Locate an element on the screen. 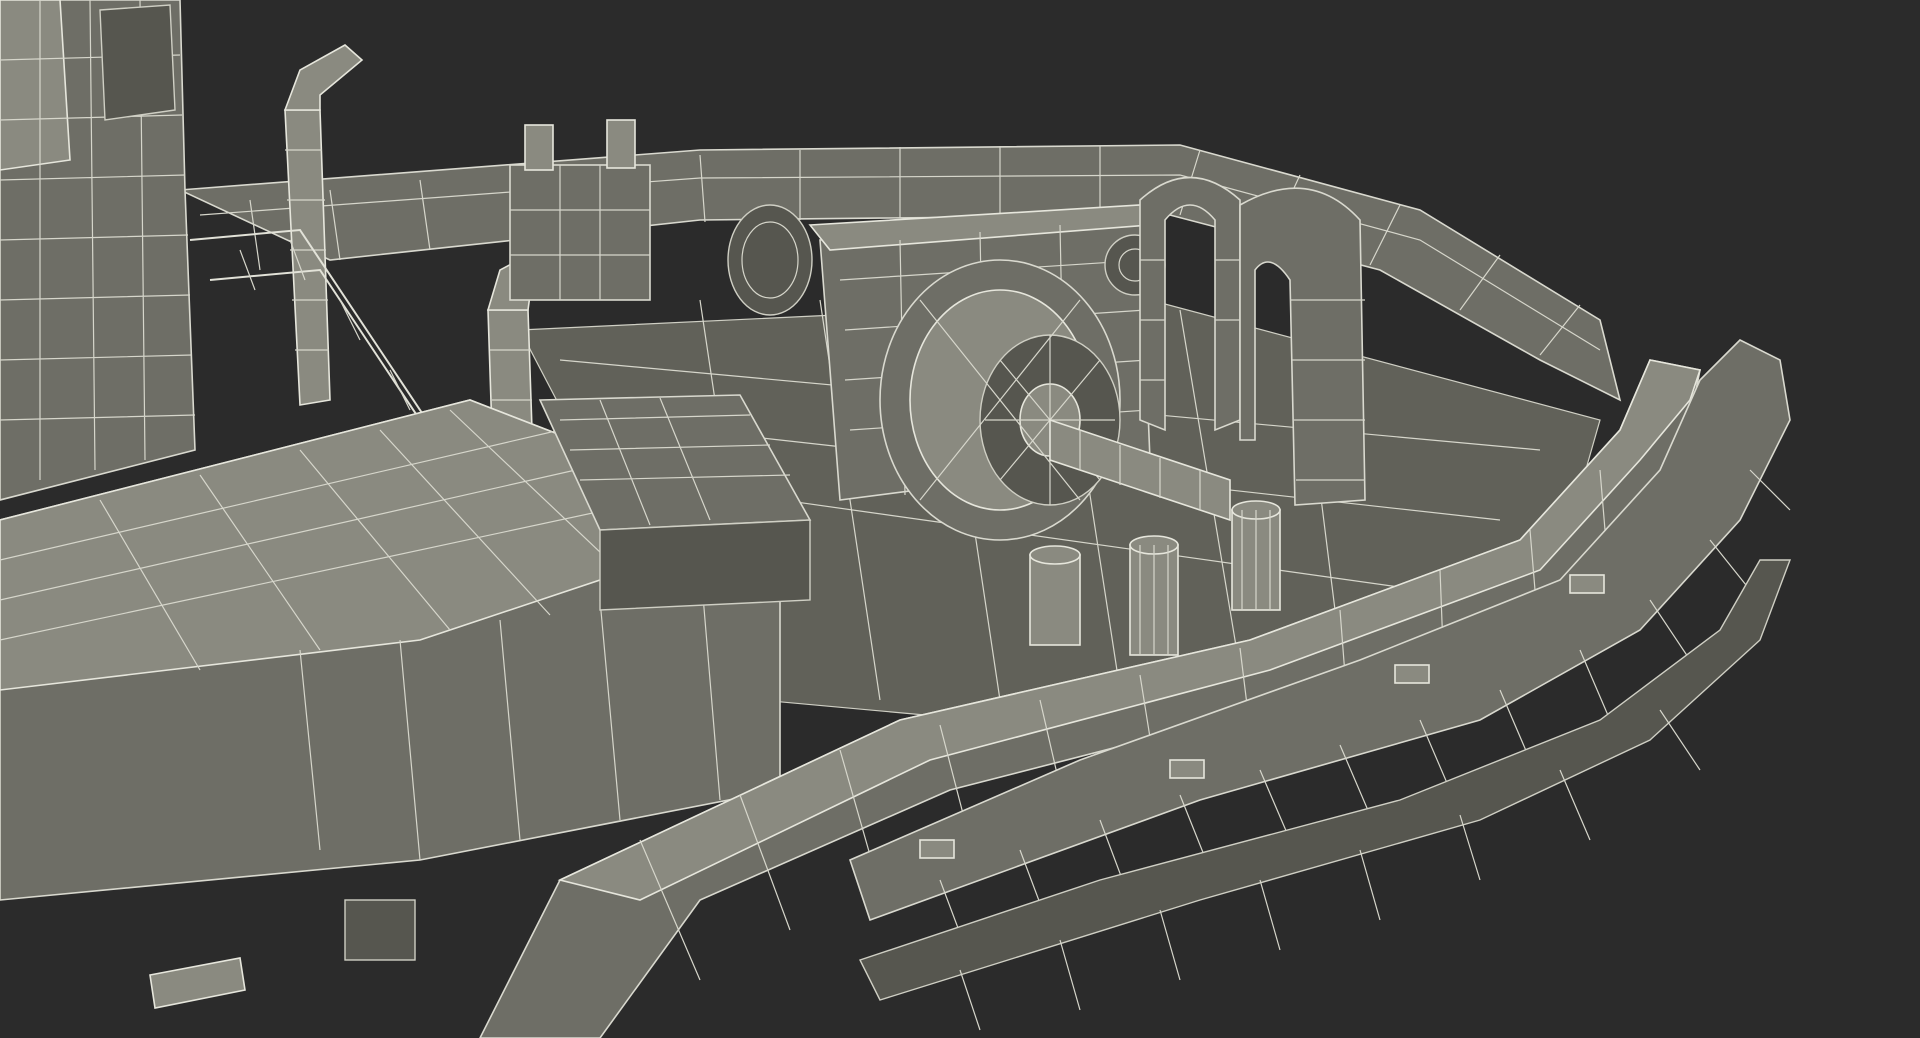  winch-drum-left is located at coordinates (770, 260).